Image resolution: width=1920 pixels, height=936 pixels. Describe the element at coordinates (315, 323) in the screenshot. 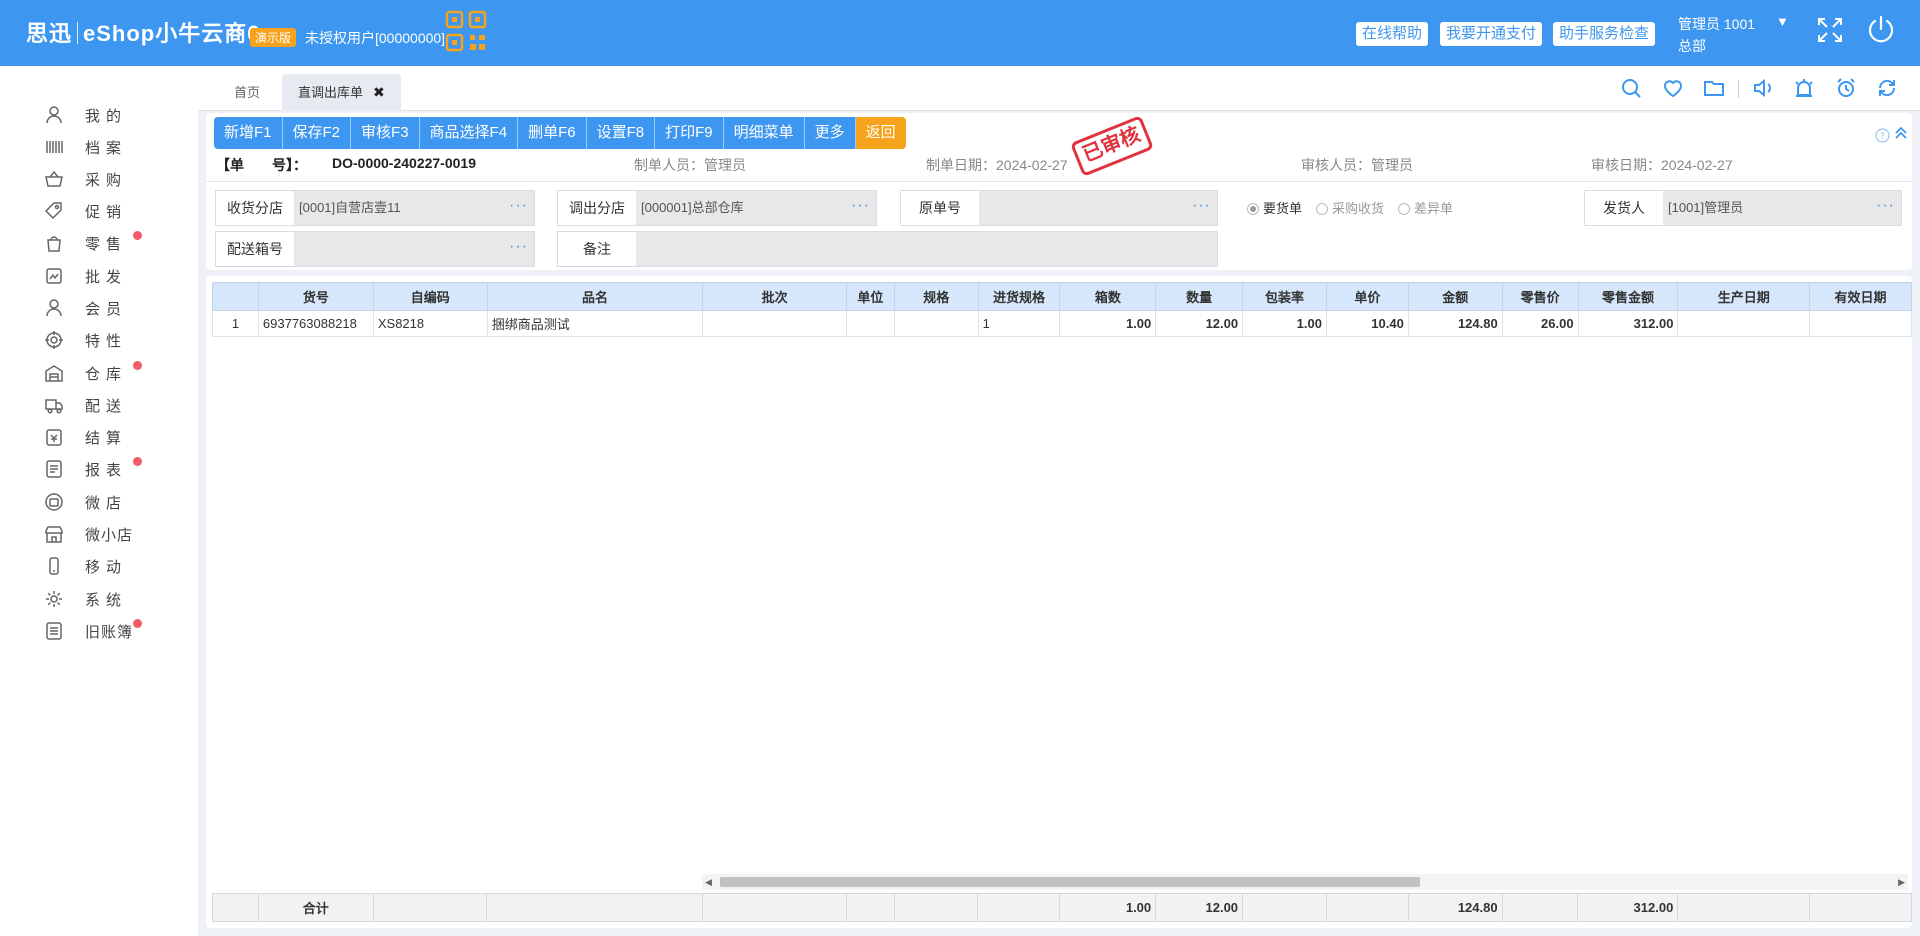

I see `table-cell: 6937763088218` at that location.